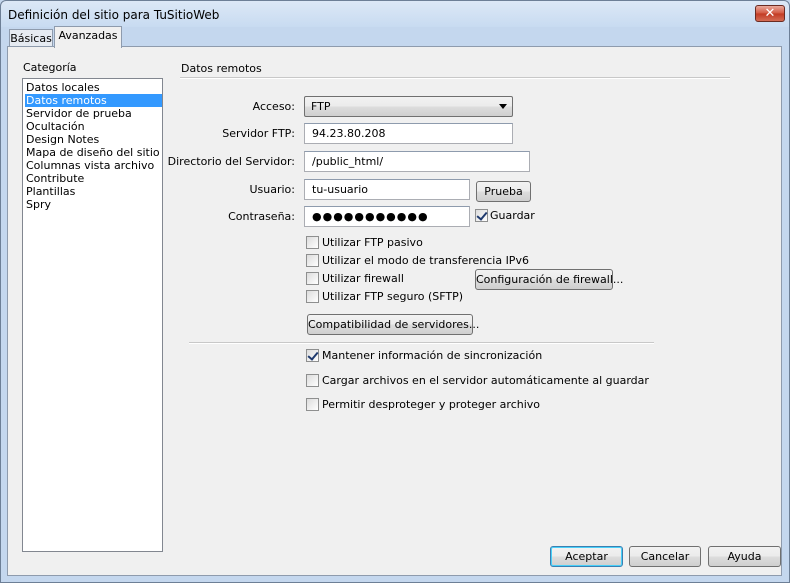 This screenshot has width=790, height=583. What do you see at coordinates (363, 278) in the screenshot?
I see `firewall-label: Utilizar firewall` at bounding box center [363, 278].